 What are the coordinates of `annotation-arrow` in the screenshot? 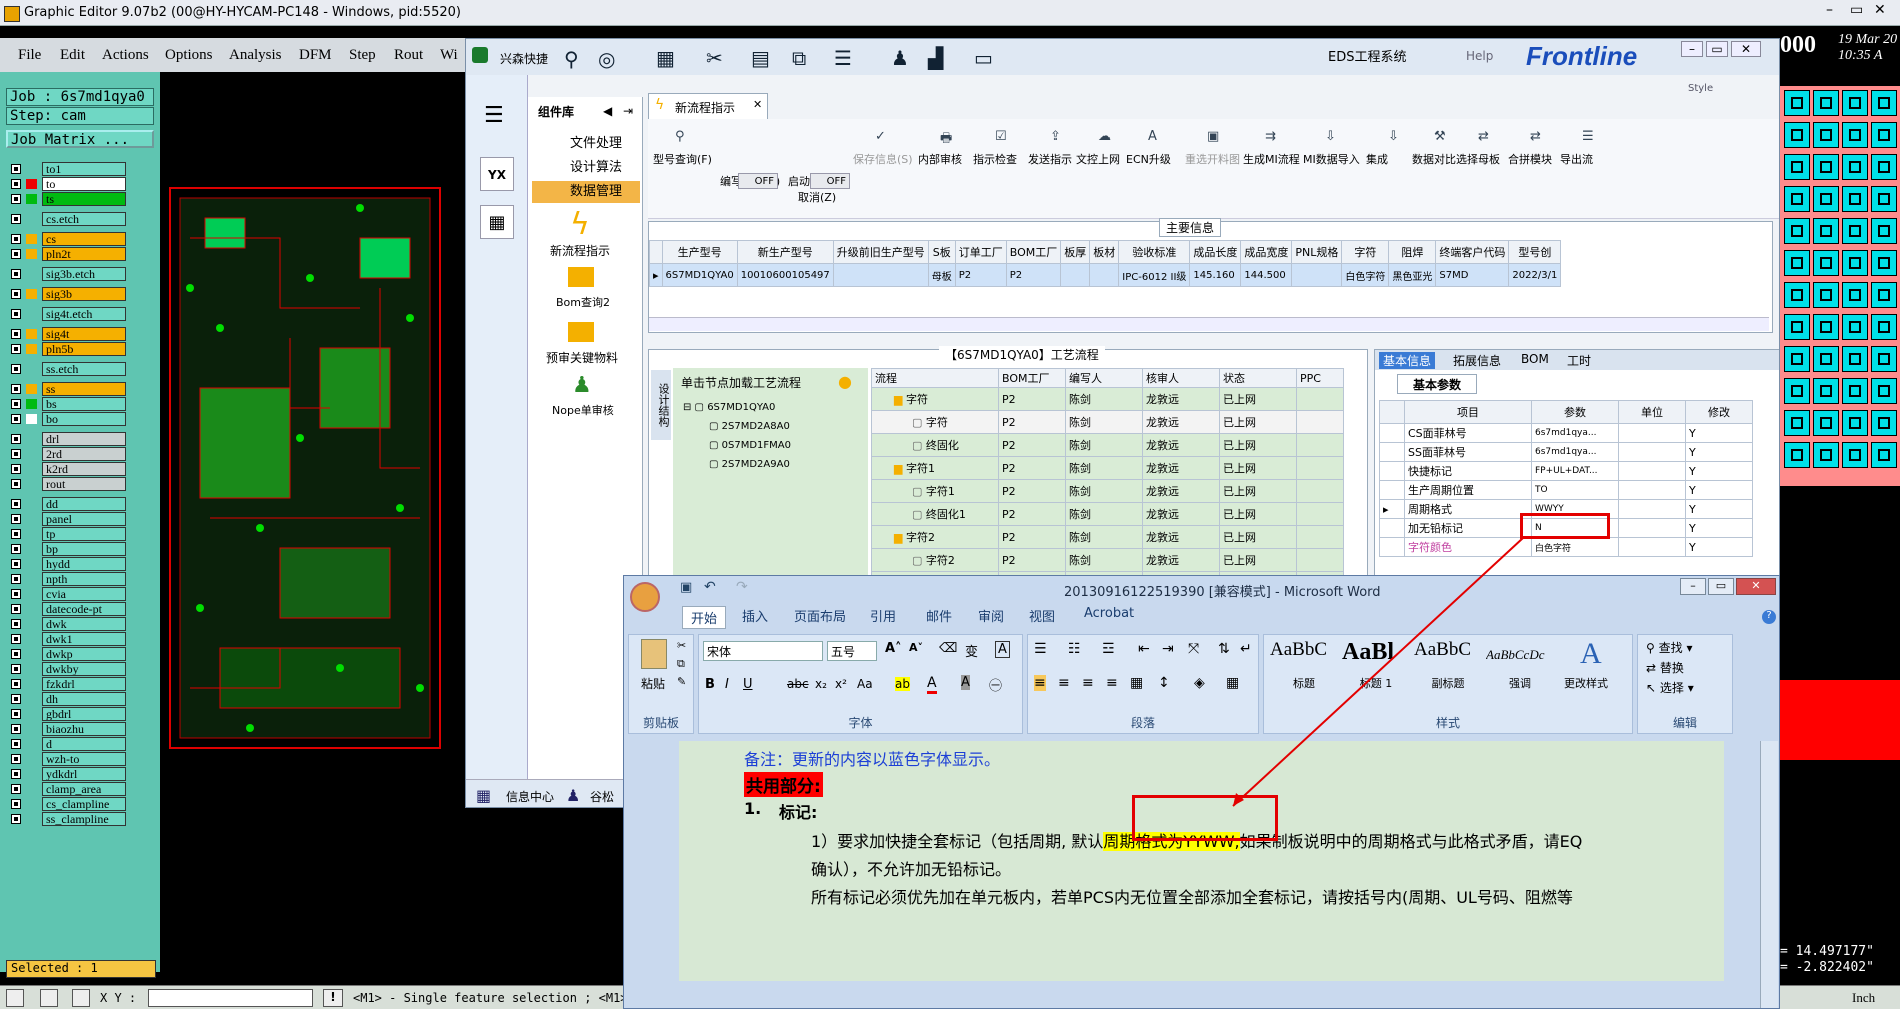 It's located at (1378, 672).